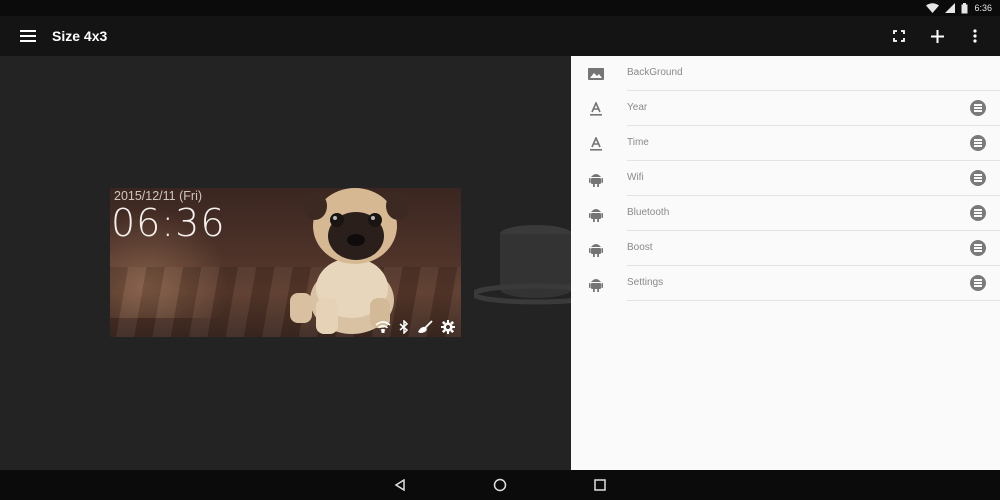  Describe the element at coordinates (415, 327) in the screenshot. I see `widget-shortcut-icons` at that location.